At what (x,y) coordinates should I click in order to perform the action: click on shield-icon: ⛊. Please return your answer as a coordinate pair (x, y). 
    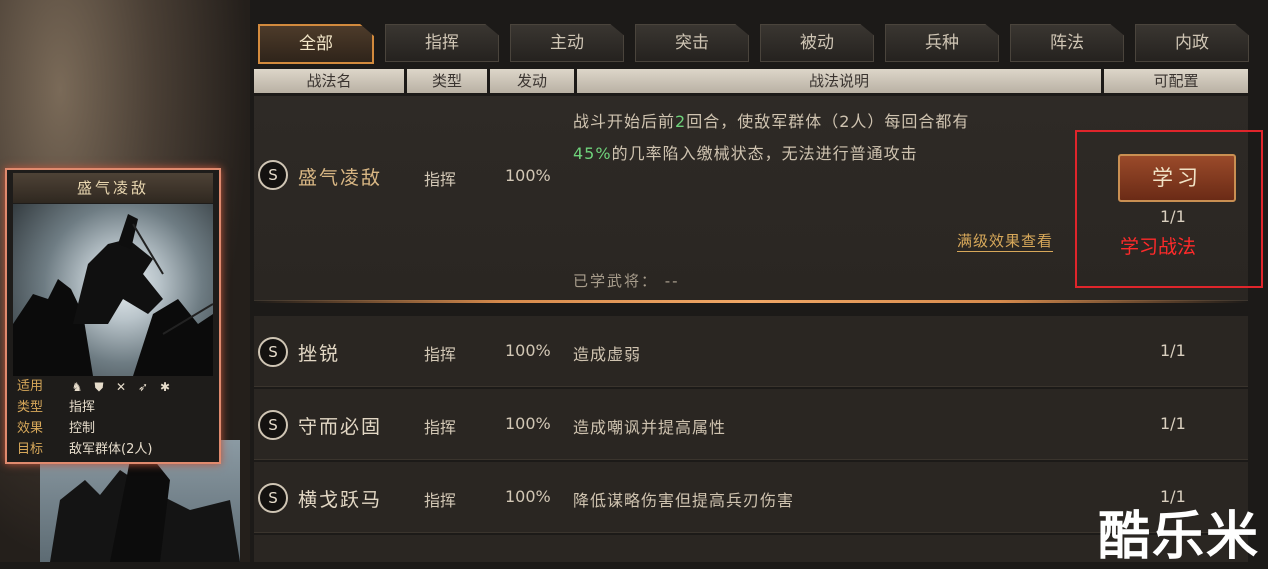
    Looking at the image, I should click on (99, 386).